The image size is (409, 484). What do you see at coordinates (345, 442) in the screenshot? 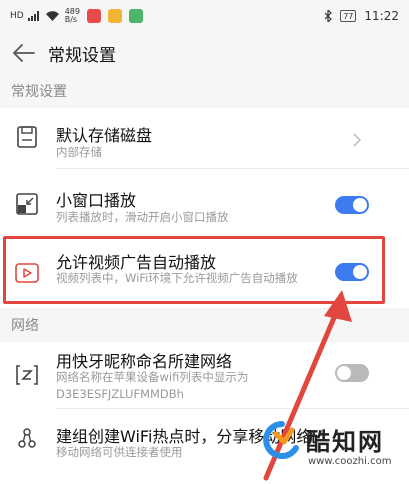
I see `watermark-brand: 酷知网` at bounding box center [345, 442].